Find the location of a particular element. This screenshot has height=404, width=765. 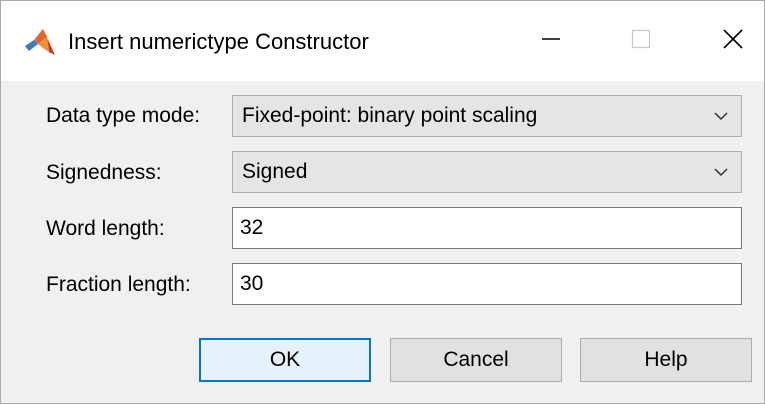

data-type-mode-label: Data type mode: is located at coordinates (123, 115).